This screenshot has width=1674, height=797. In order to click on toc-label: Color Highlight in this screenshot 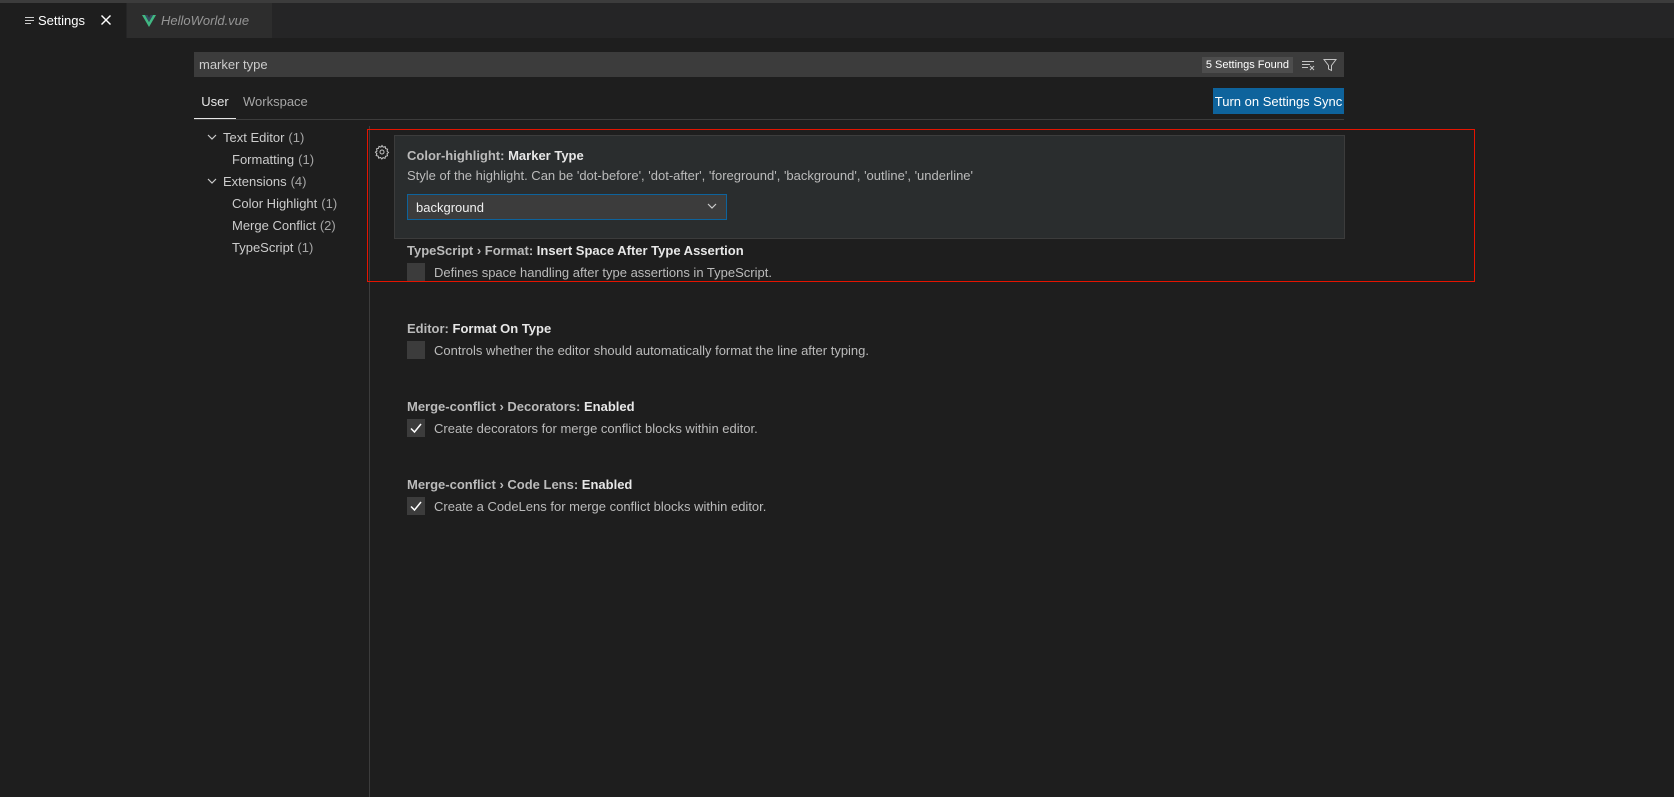, I will do `click(275, 203)`.